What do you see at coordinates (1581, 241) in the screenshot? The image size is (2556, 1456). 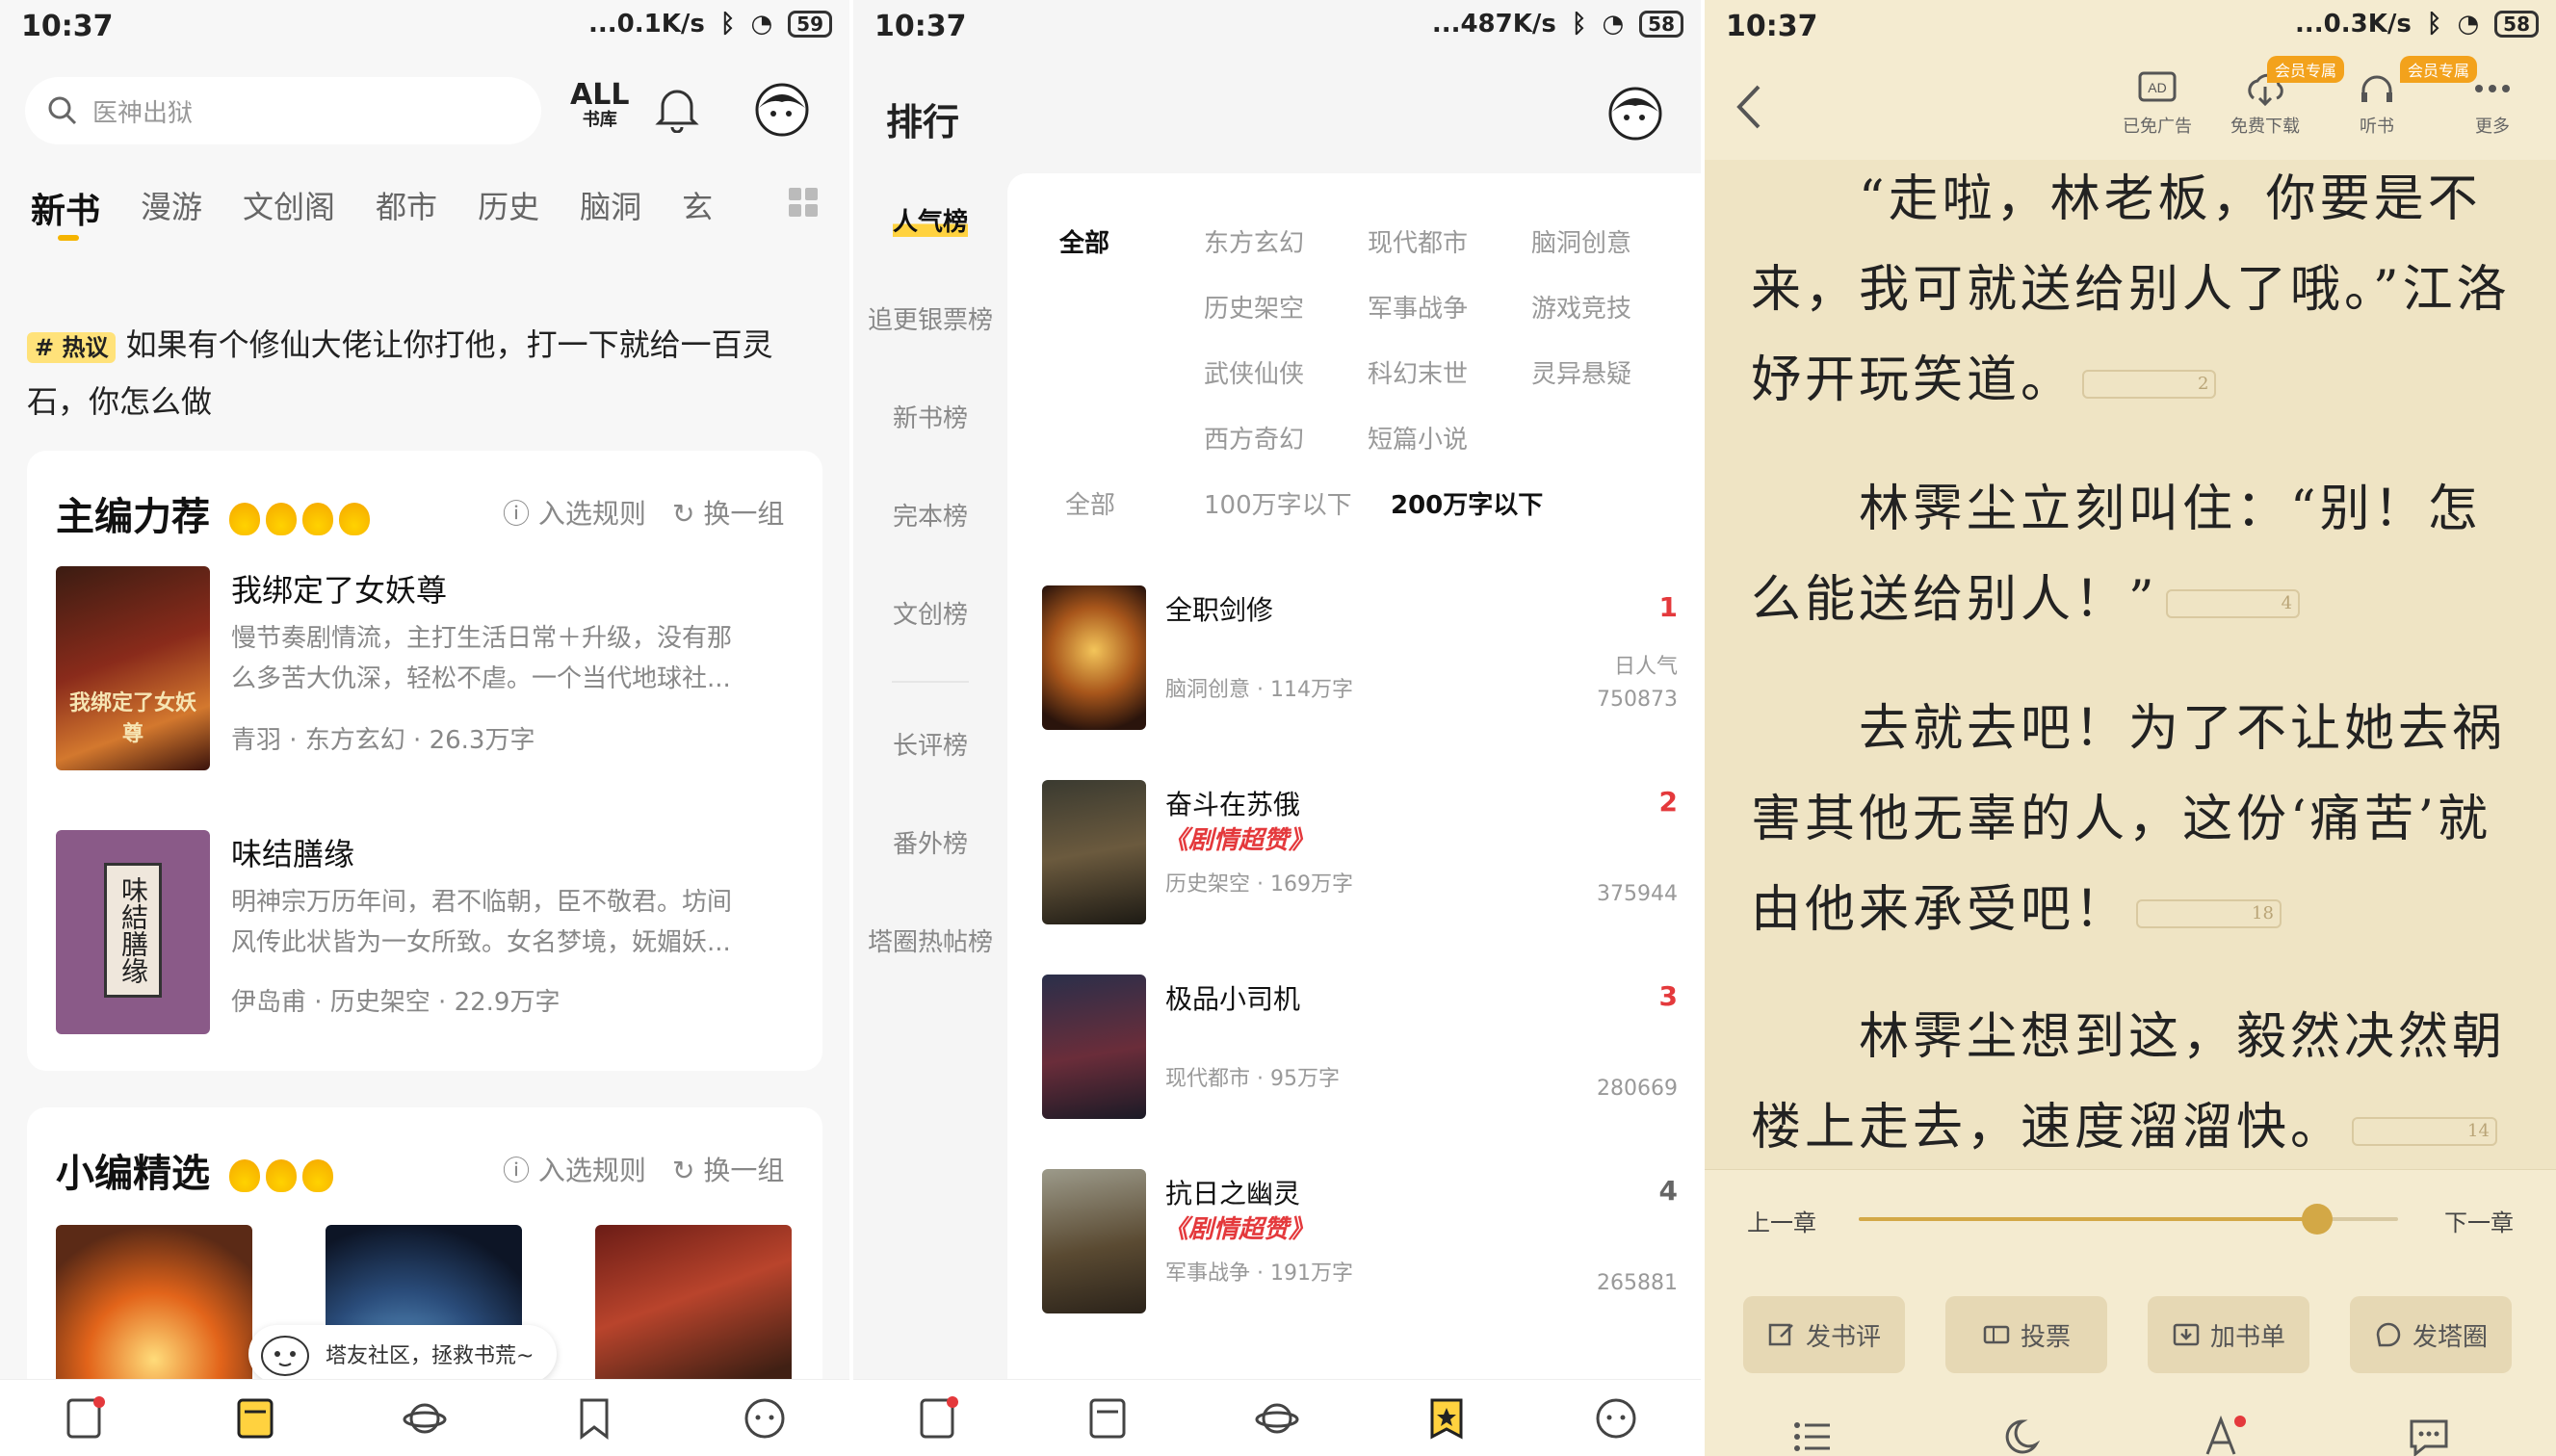 I see `filter-brain: 脑洞创意` at bounding box center [1581, 241].